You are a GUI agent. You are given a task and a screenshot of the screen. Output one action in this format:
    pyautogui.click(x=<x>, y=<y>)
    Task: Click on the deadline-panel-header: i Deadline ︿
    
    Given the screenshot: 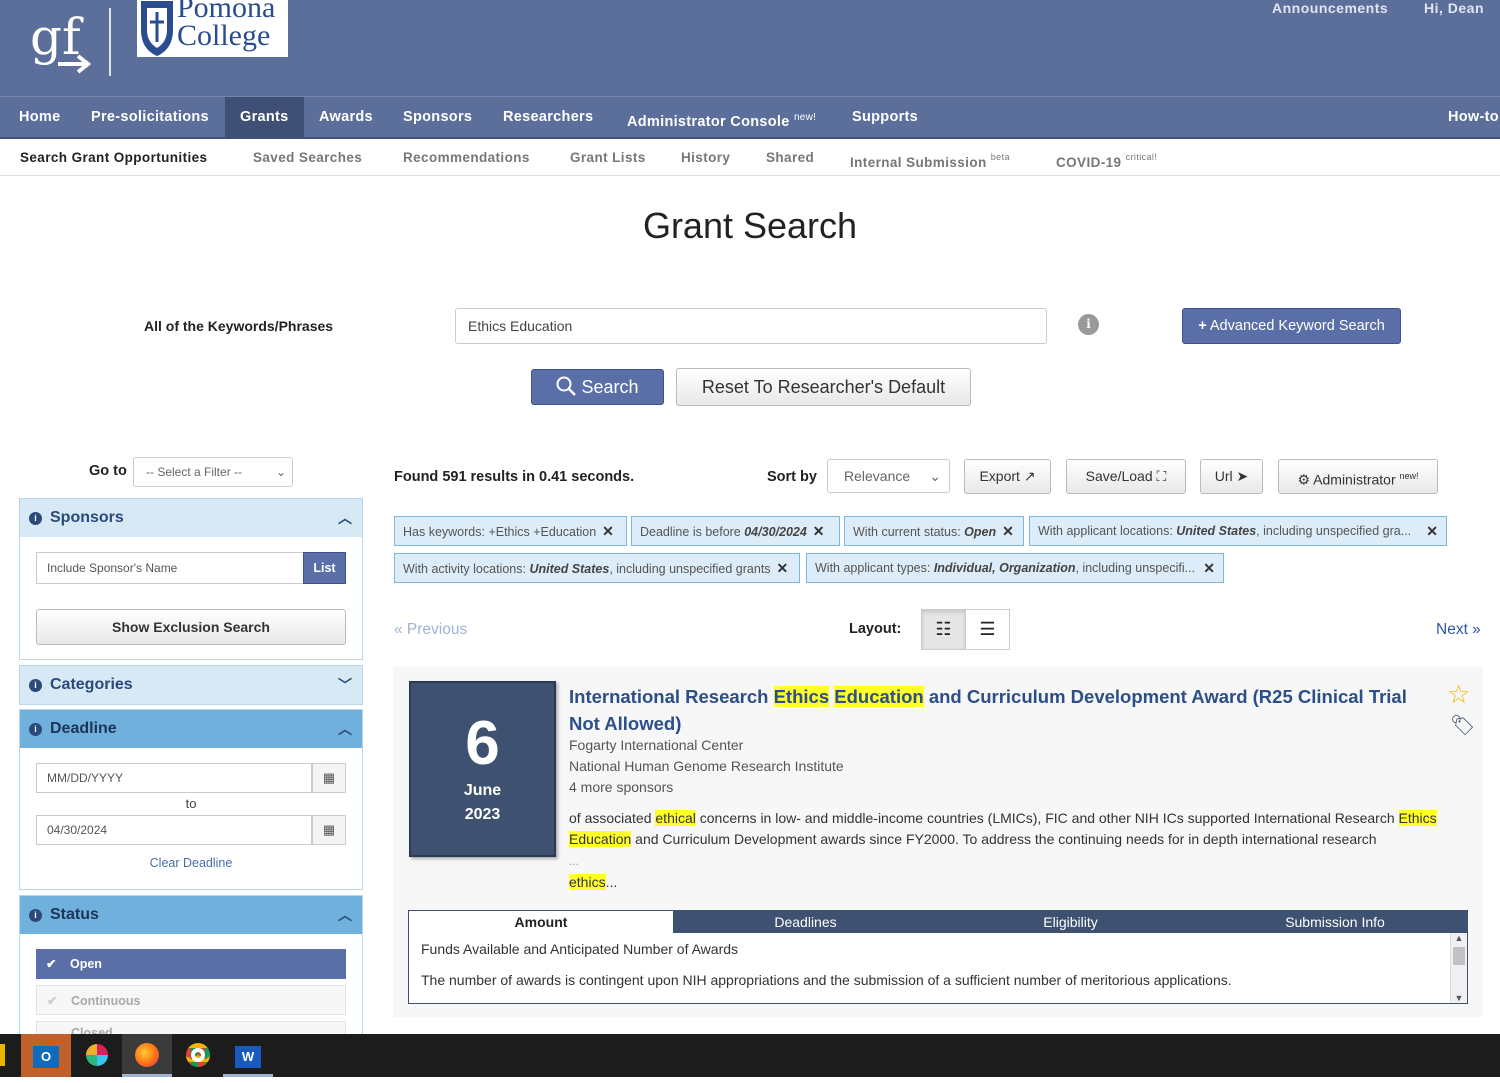 What is the action you would take?
    pyautogui.click(x=191, y=729)
    